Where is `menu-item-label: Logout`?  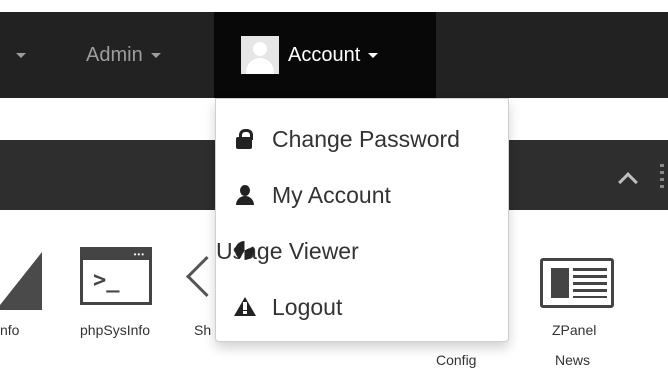
menu-item-label: Logout is located at coordinates (307, 306).